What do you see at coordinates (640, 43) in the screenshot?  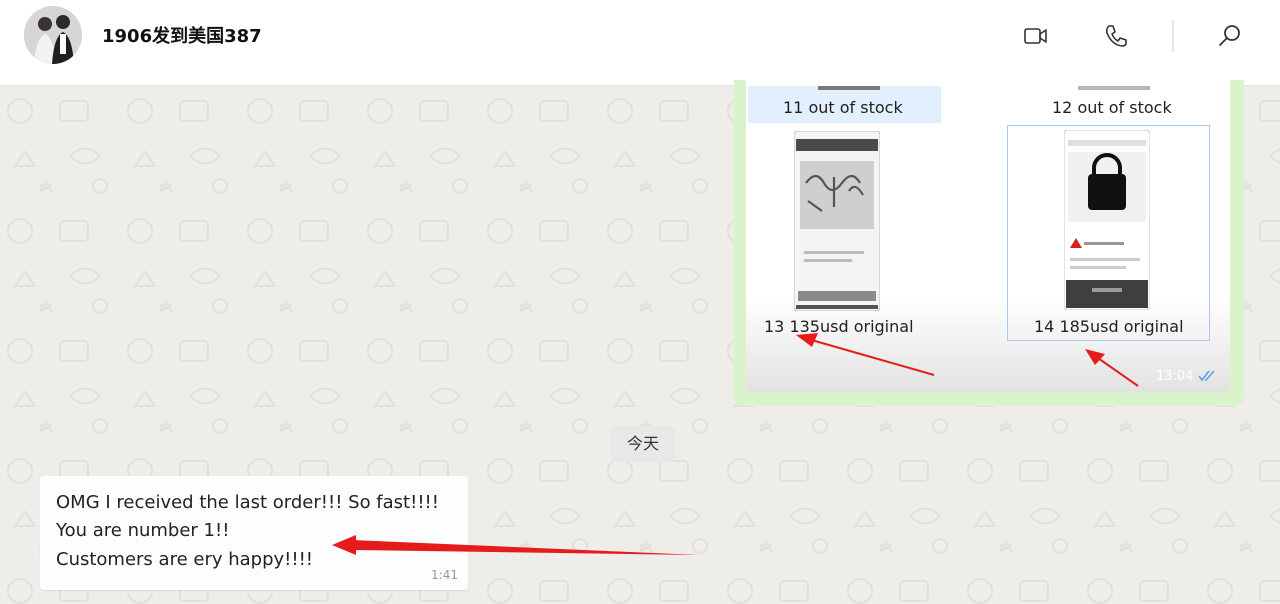 I see `chat-header: 1906发到美国387` at bounding box center [640, 43].